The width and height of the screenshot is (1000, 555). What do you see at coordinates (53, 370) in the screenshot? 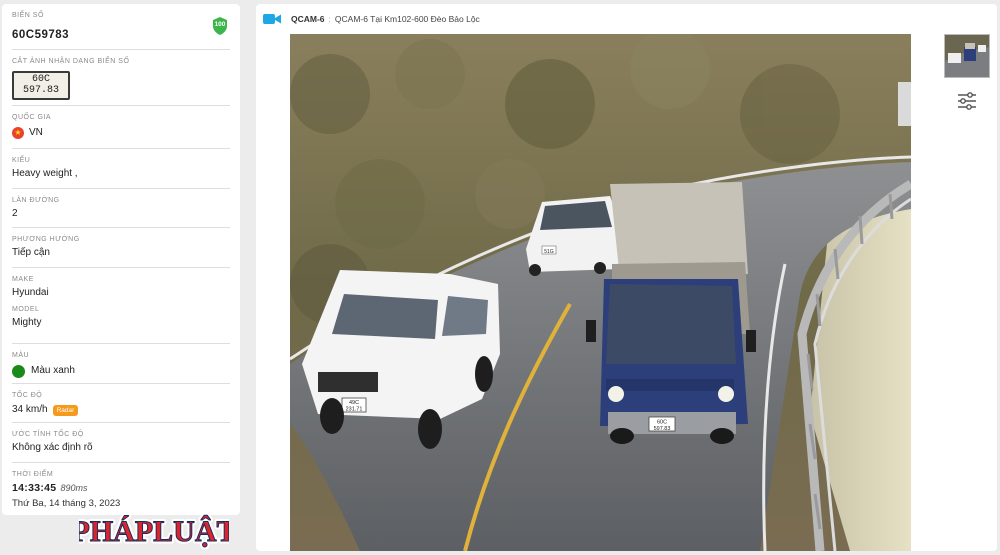
I see `color-value: Màu xanh` at bounding box center [53, 370].